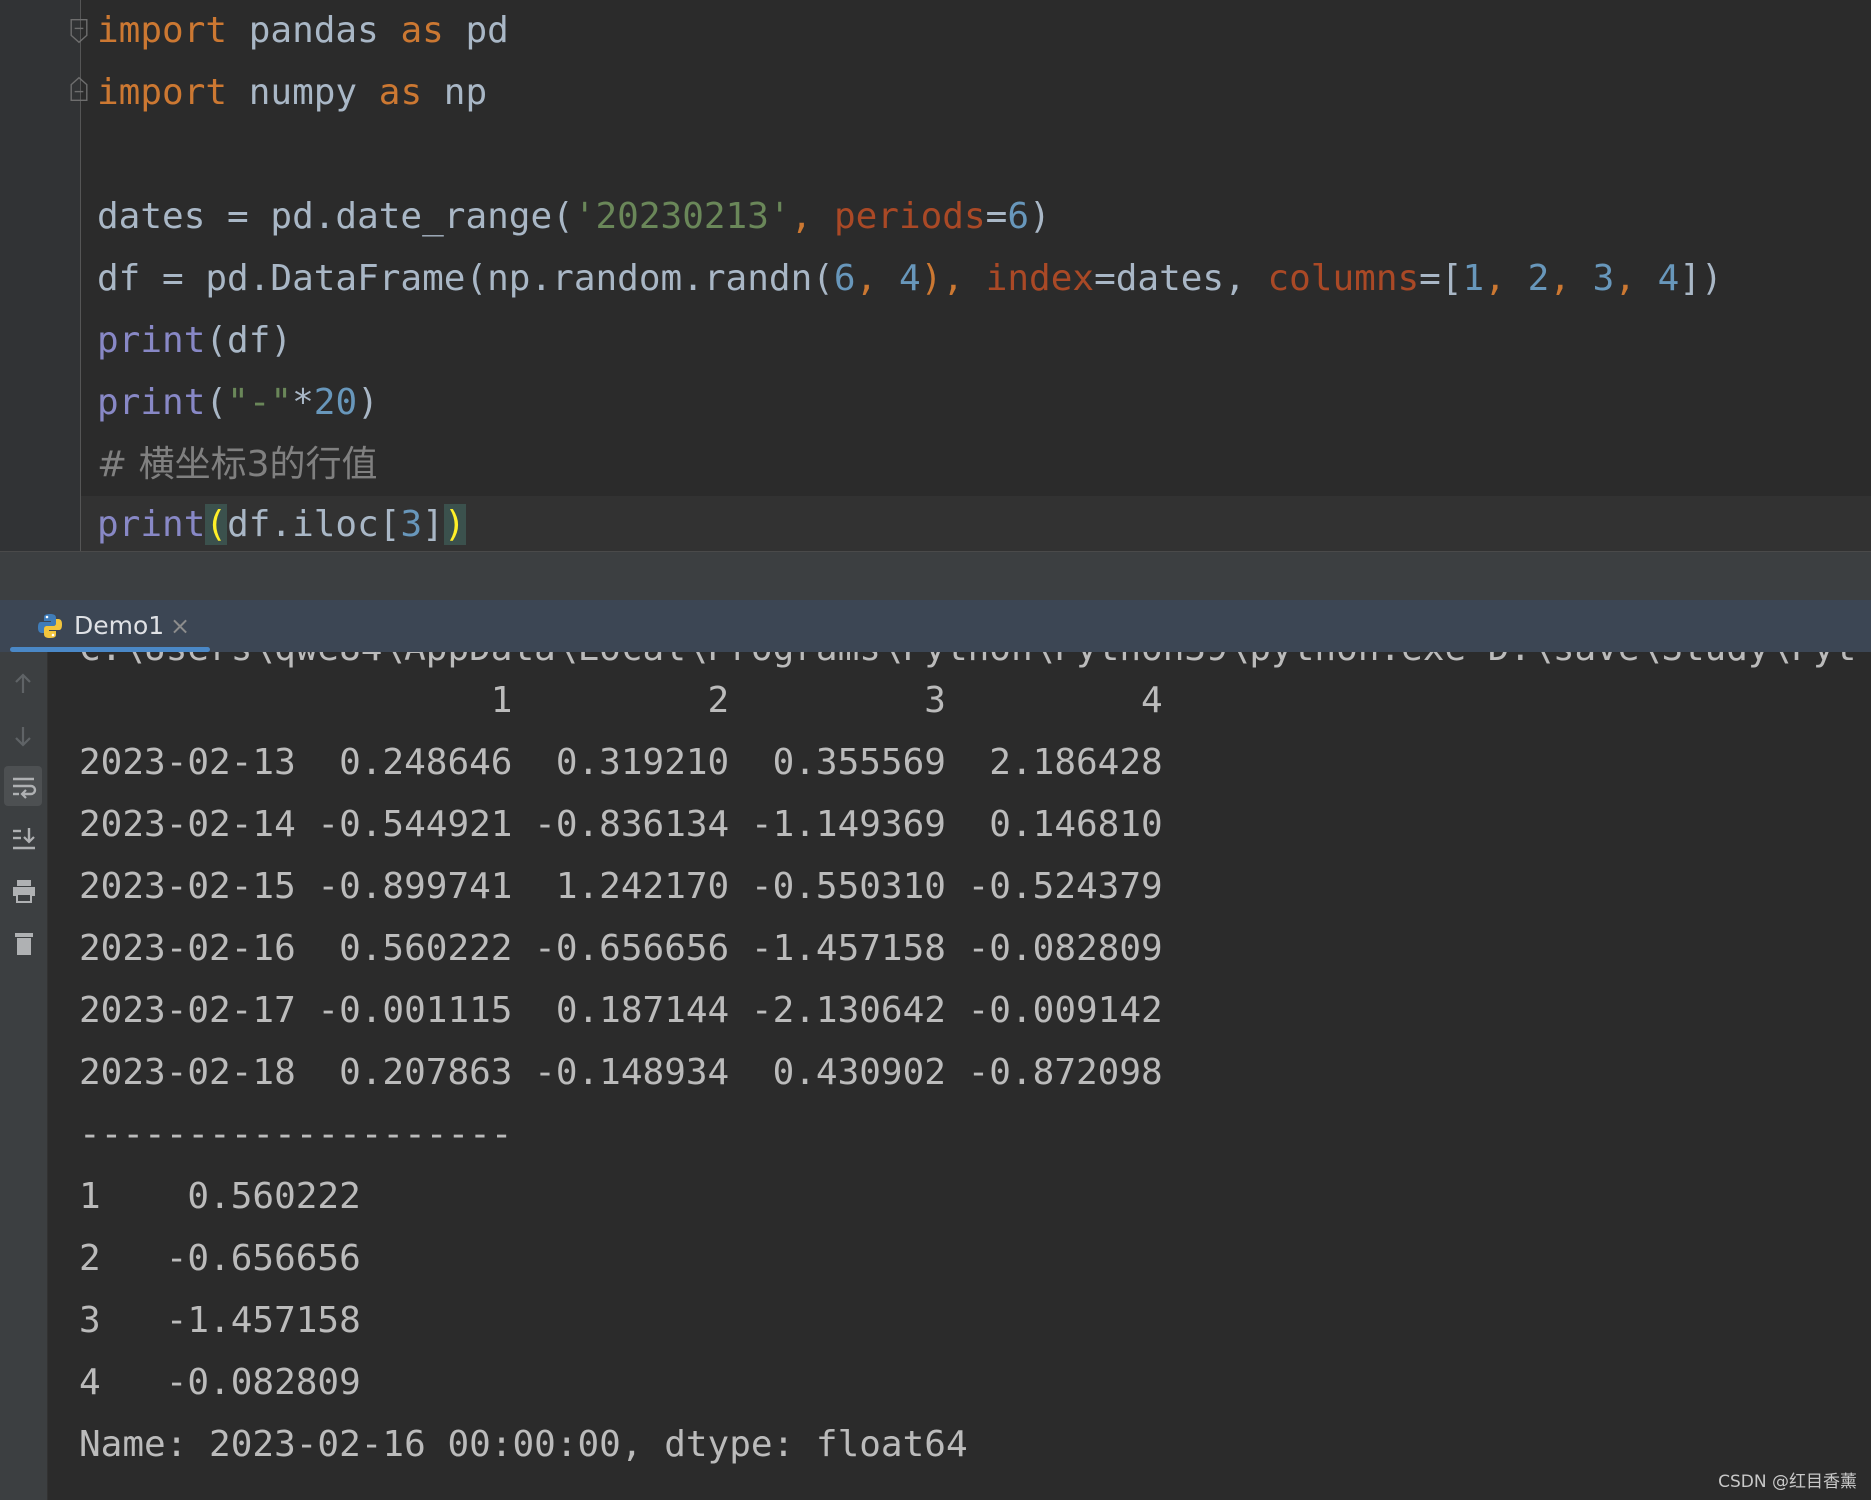 Image resolution: width=1871 pixels, height=1500 pixels. I want to click on number-literal: 1, so click(1473, 278).